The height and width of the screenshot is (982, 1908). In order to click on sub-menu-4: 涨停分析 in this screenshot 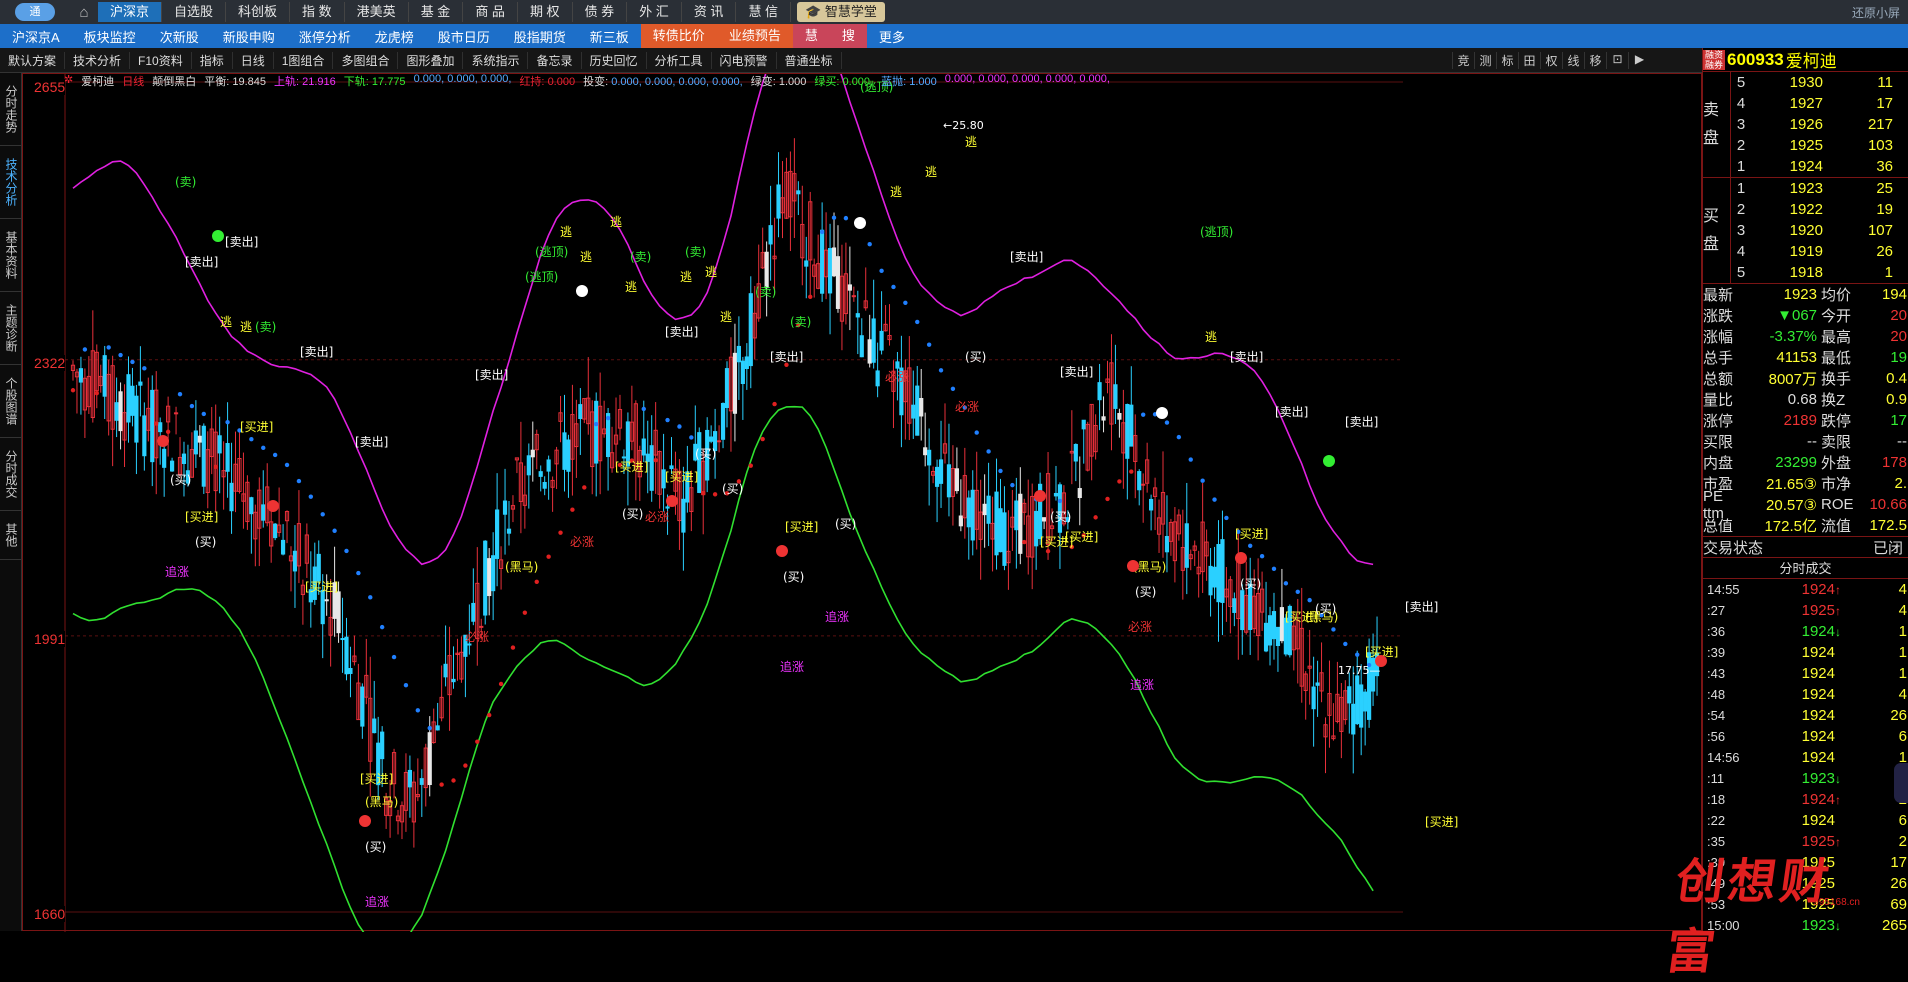, I will do `click(325, 36)`.